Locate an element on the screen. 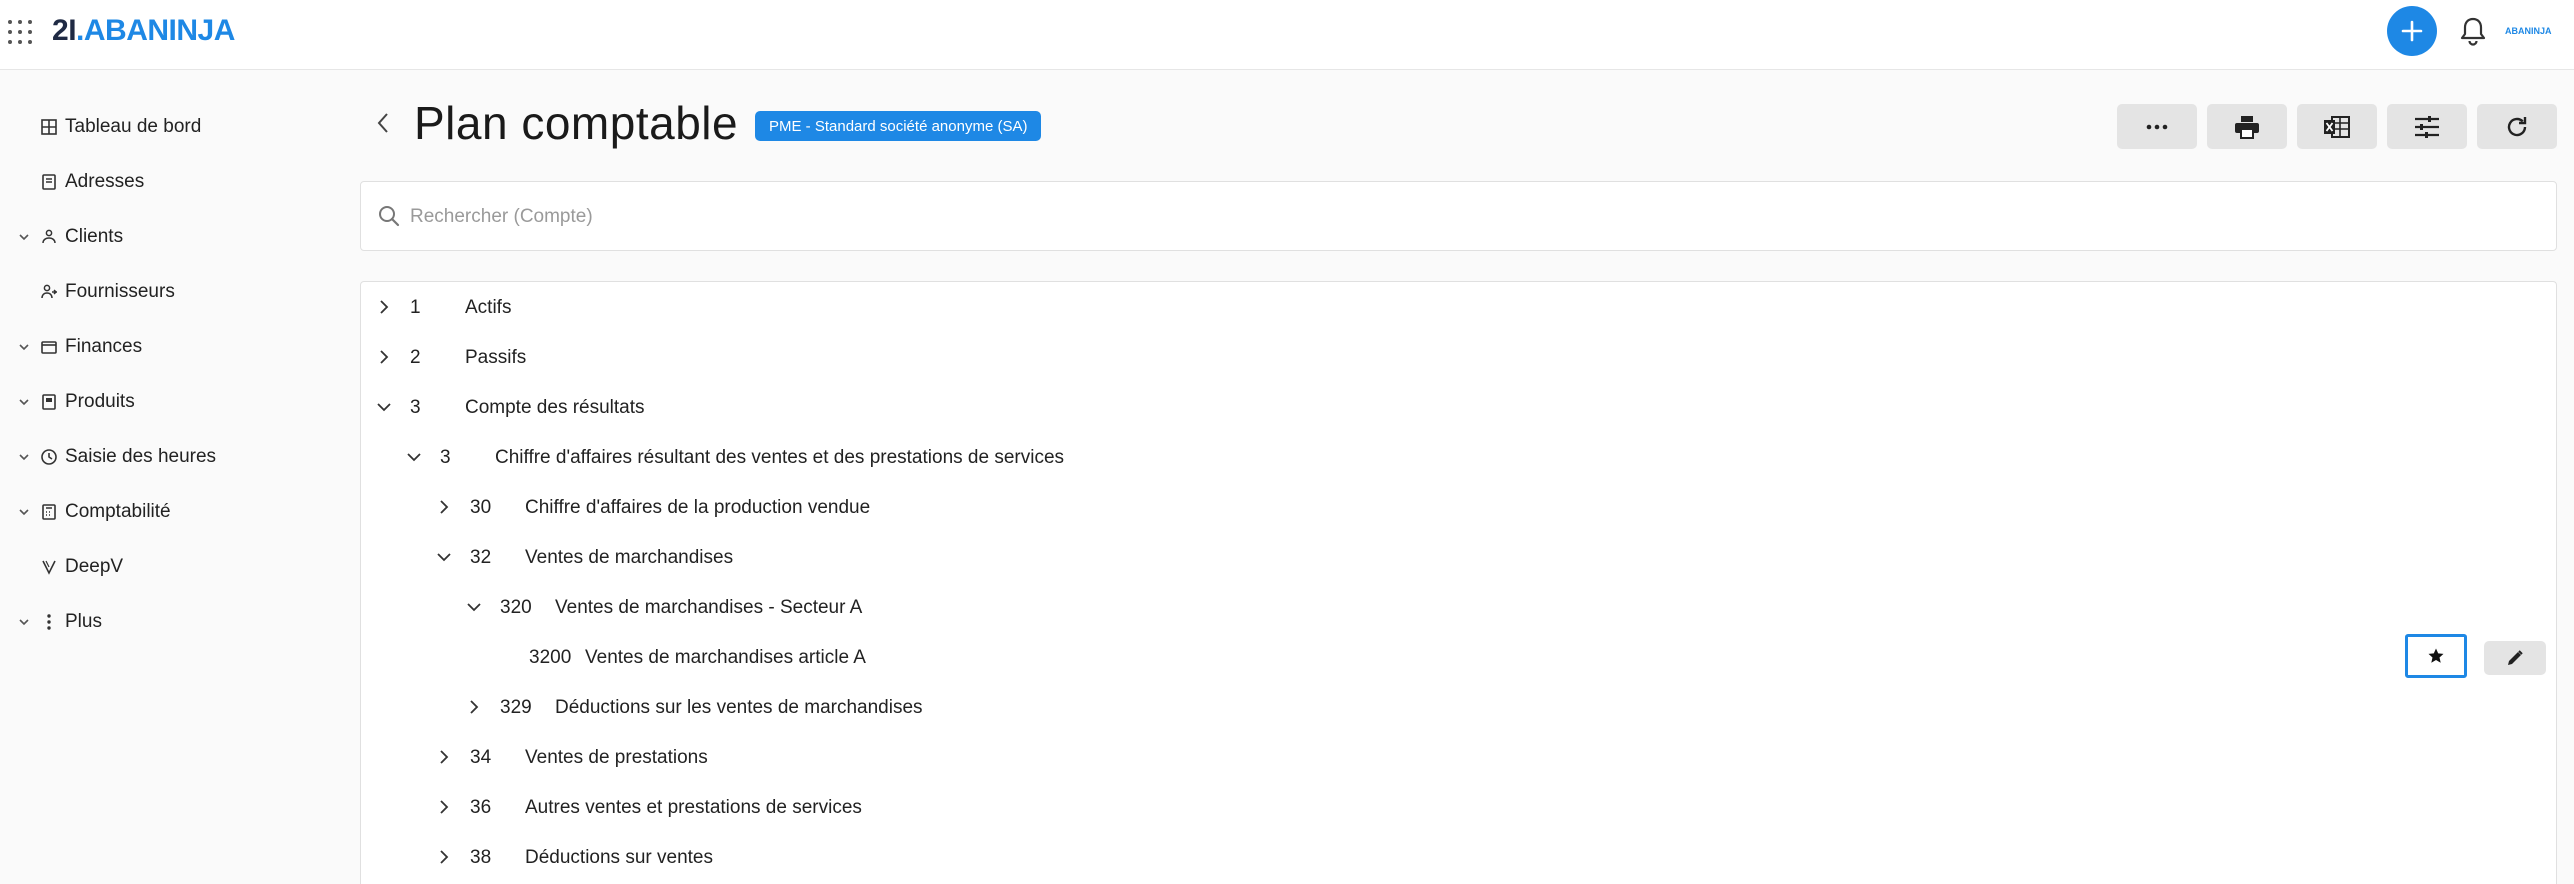  sidebar-item-label: DeepV is located at coordinates (94, 566).